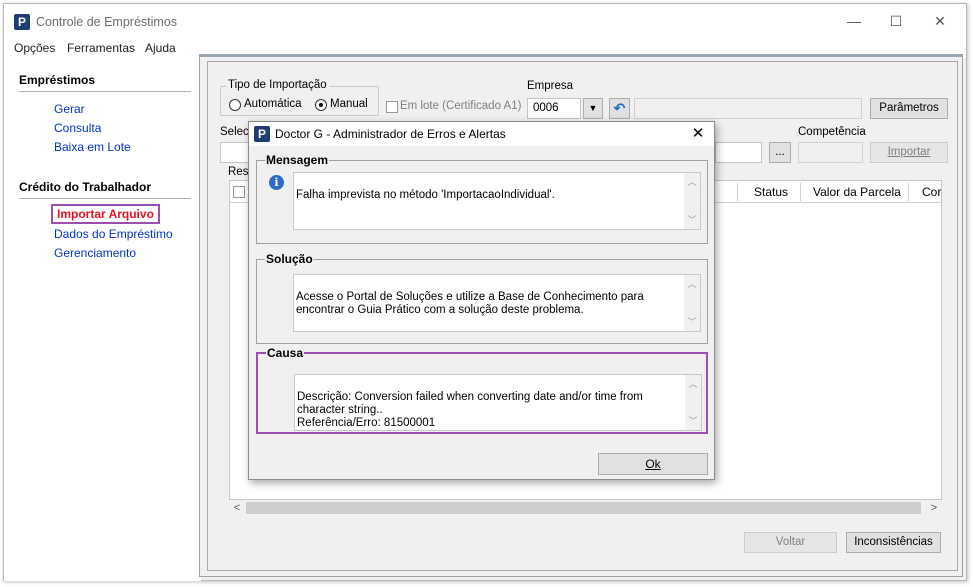 The height and width of the screenshot is (587, 973). I want to click on title-bar: P Controle de Empréstimos — ☐ ✕, so click(485, 21).